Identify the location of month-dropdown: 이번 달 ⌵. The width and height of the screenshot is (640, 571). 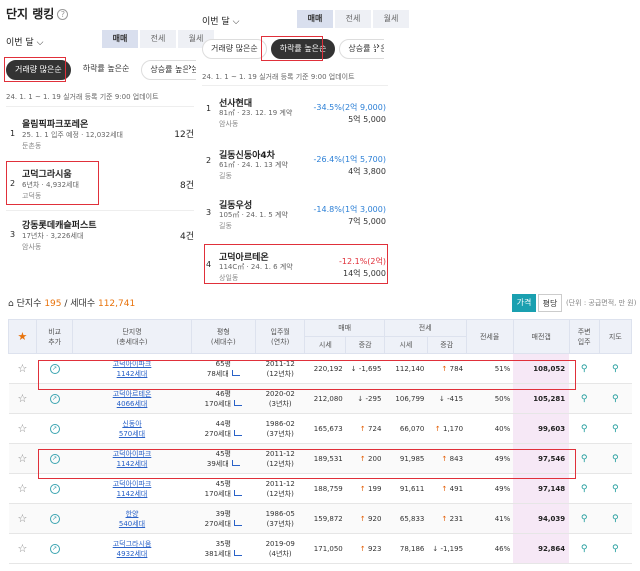
(24, 41).